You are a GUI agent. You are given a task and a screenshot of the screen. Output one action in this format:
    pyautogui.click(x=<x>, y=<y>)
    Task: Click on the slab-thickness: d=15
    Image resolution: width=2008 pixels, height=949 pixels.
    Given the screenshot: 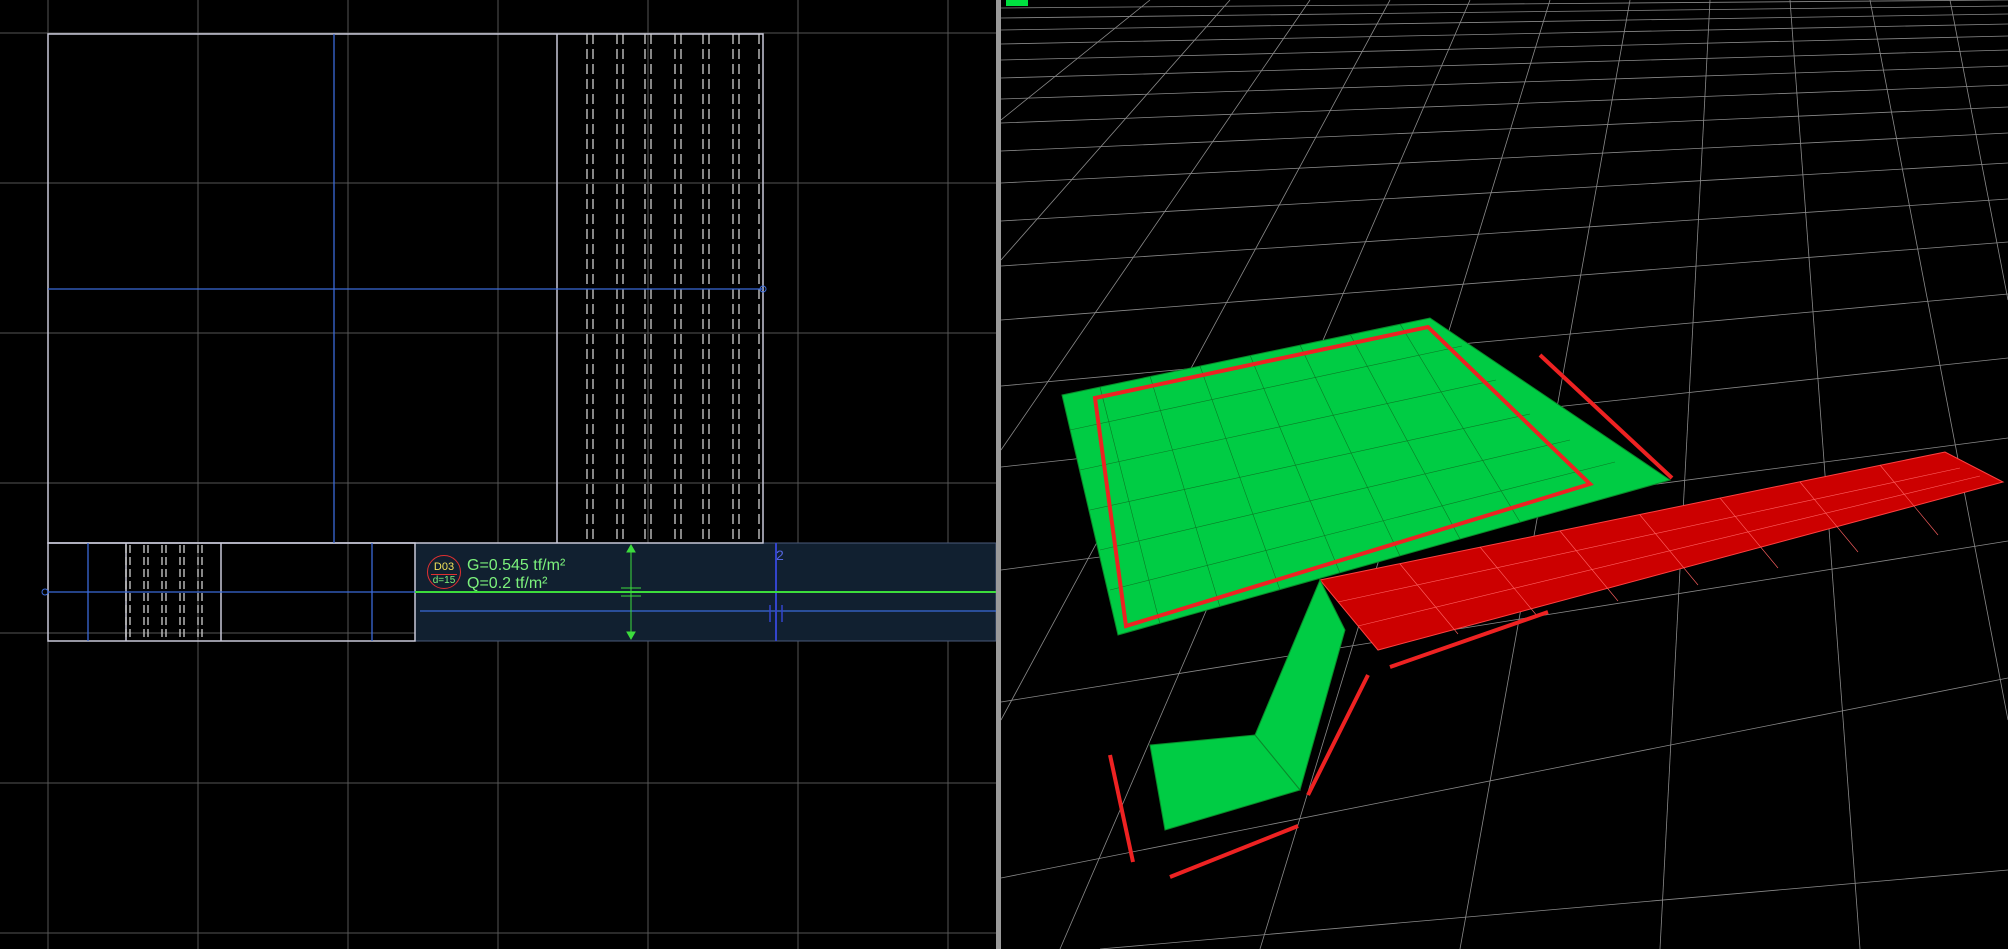 What is the action you would take?
    pyautogui.click(x=444, y=580)
    